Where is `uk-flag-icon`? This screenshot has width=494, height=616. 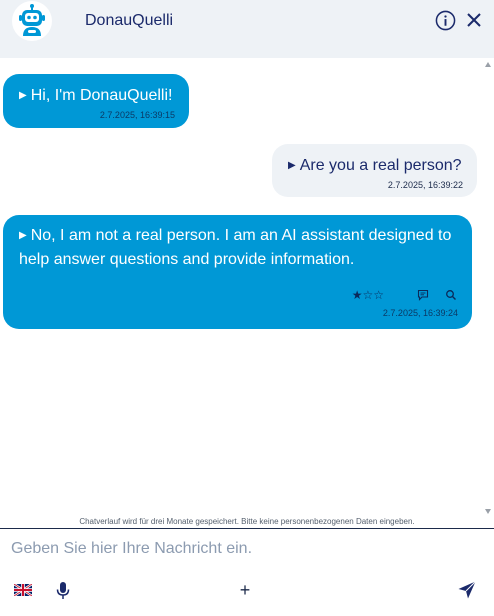 uk-flag-icon is located at coordinates (23, 590).